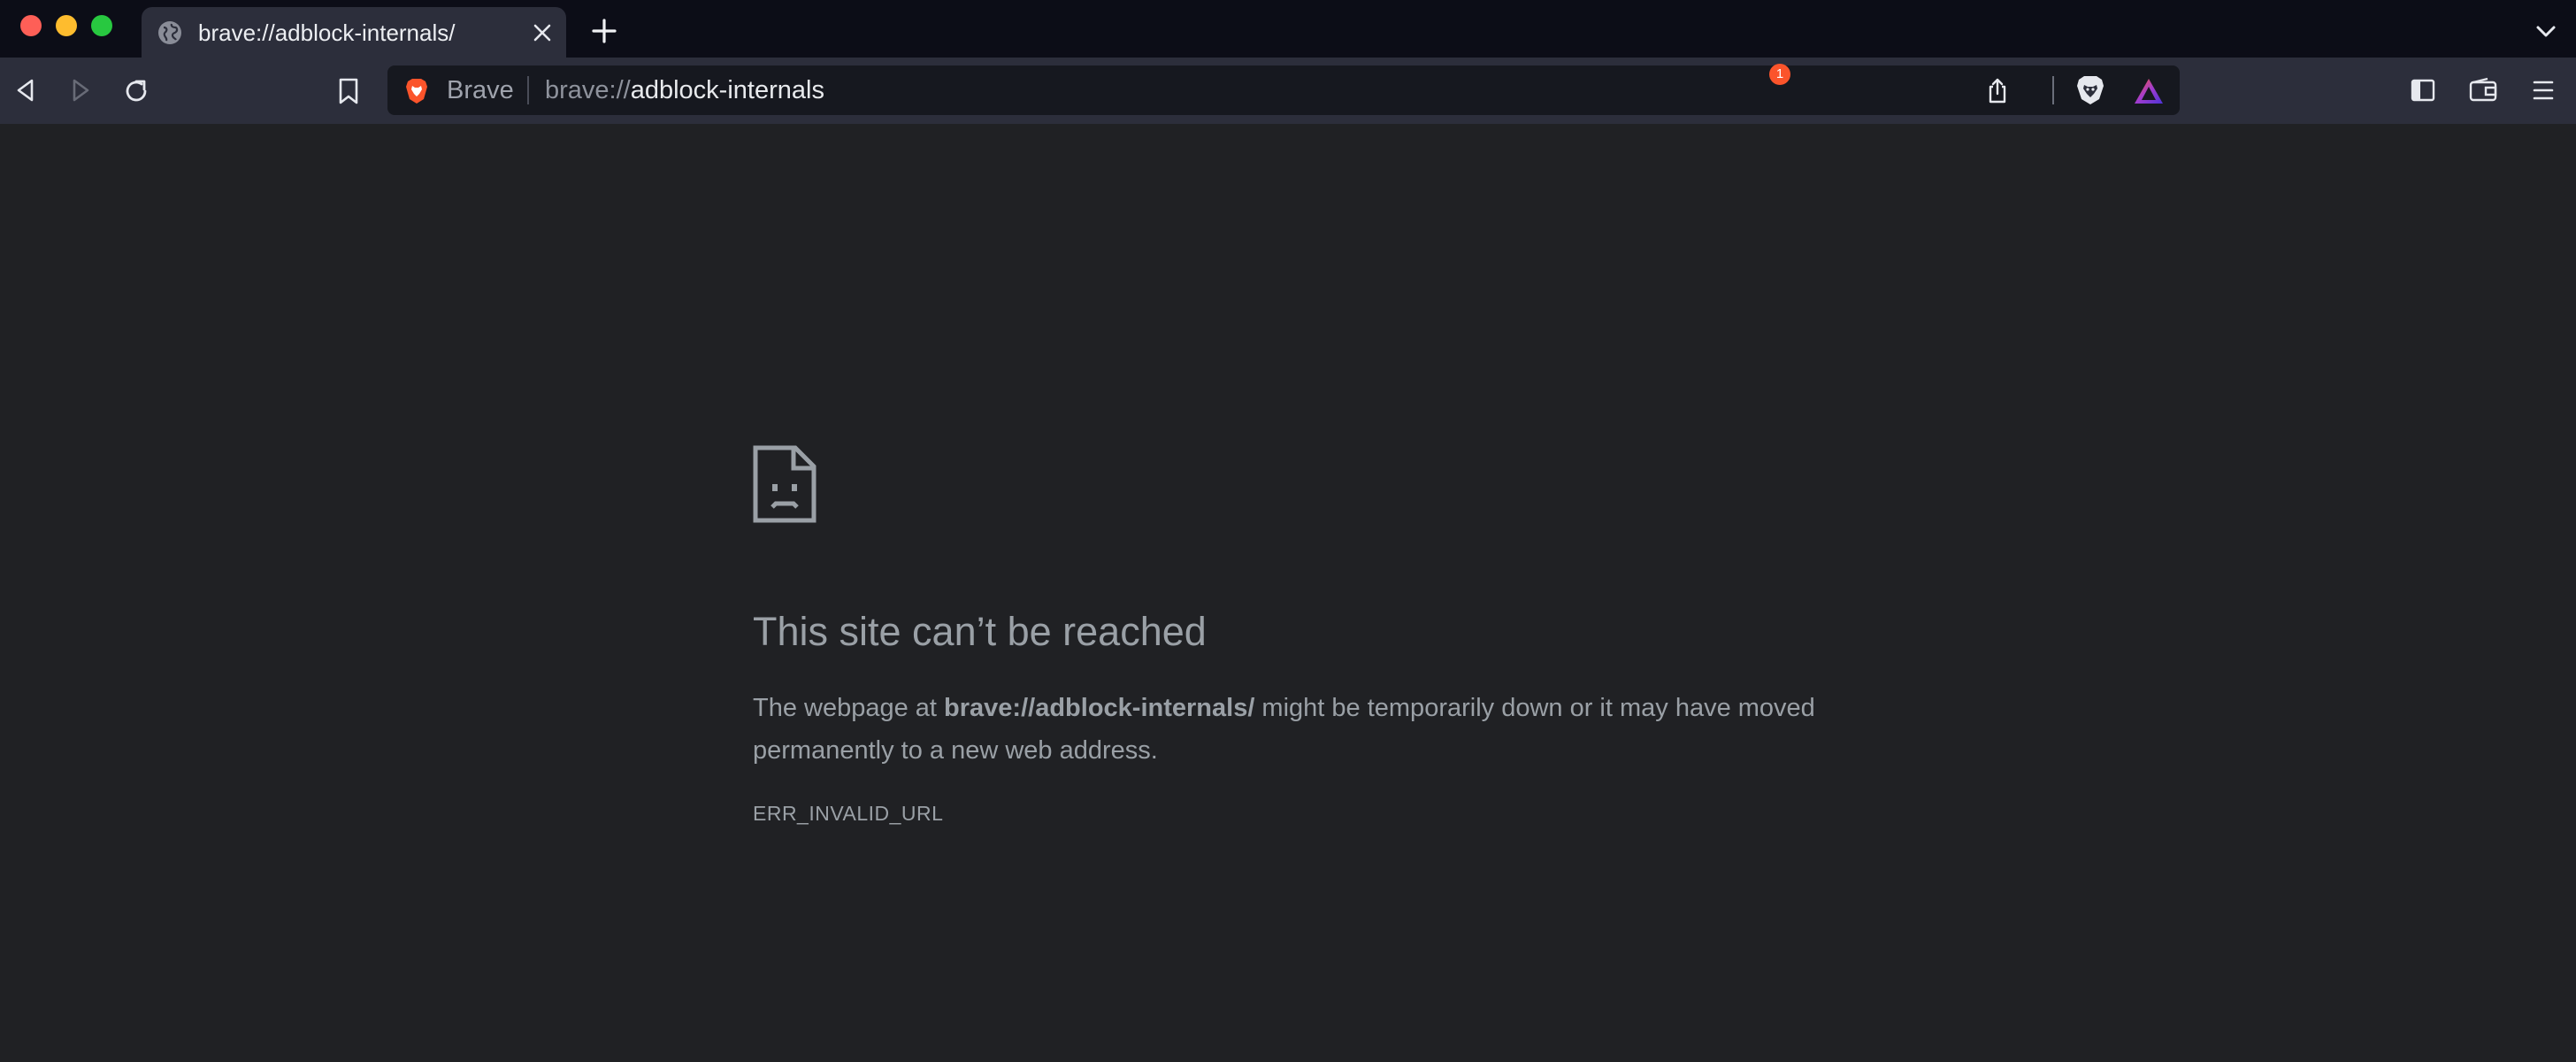 This screenshot has height=1062, width=2576. I want to click on back-arrow-icon, so click(25, 90).